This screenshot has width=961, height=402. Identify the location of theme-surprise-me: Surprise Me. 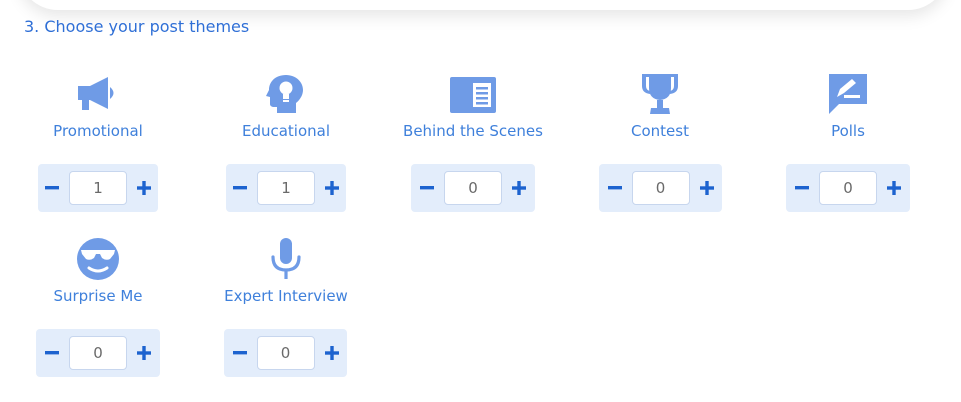
(98, 271).